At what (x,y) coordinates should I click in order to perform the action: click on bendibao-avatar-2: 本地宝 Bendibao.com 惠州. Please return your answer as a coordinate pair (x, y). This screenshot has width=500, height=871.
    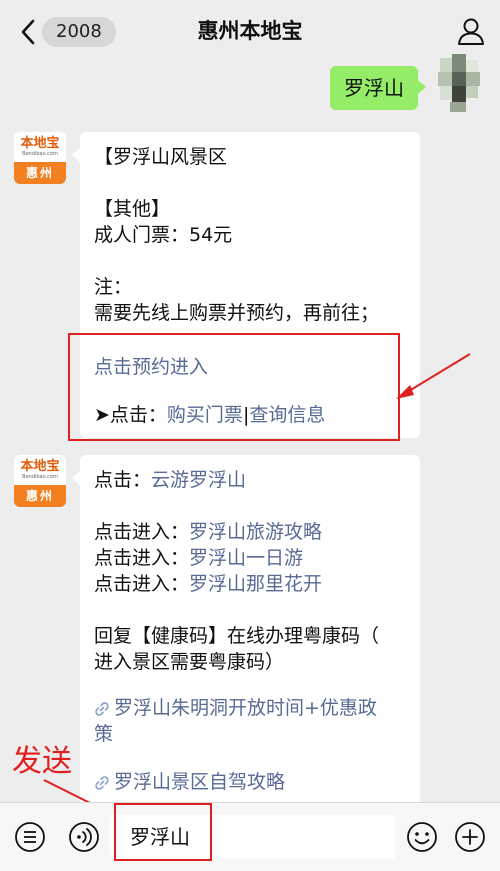
    Looking at the image, I should click on (40, 481).